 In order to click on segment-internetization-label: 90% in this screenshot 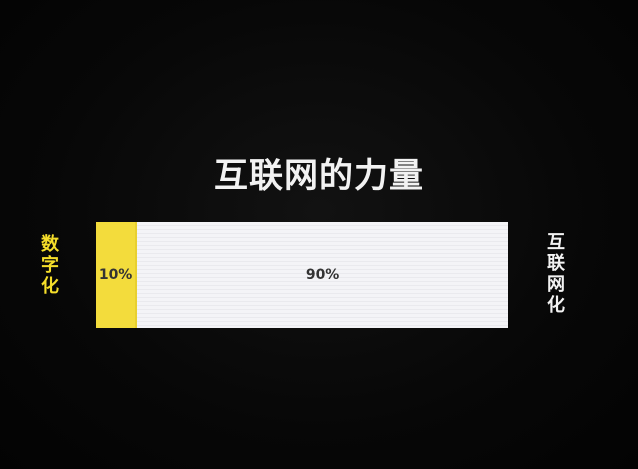, I will do `click(322, 275)`.